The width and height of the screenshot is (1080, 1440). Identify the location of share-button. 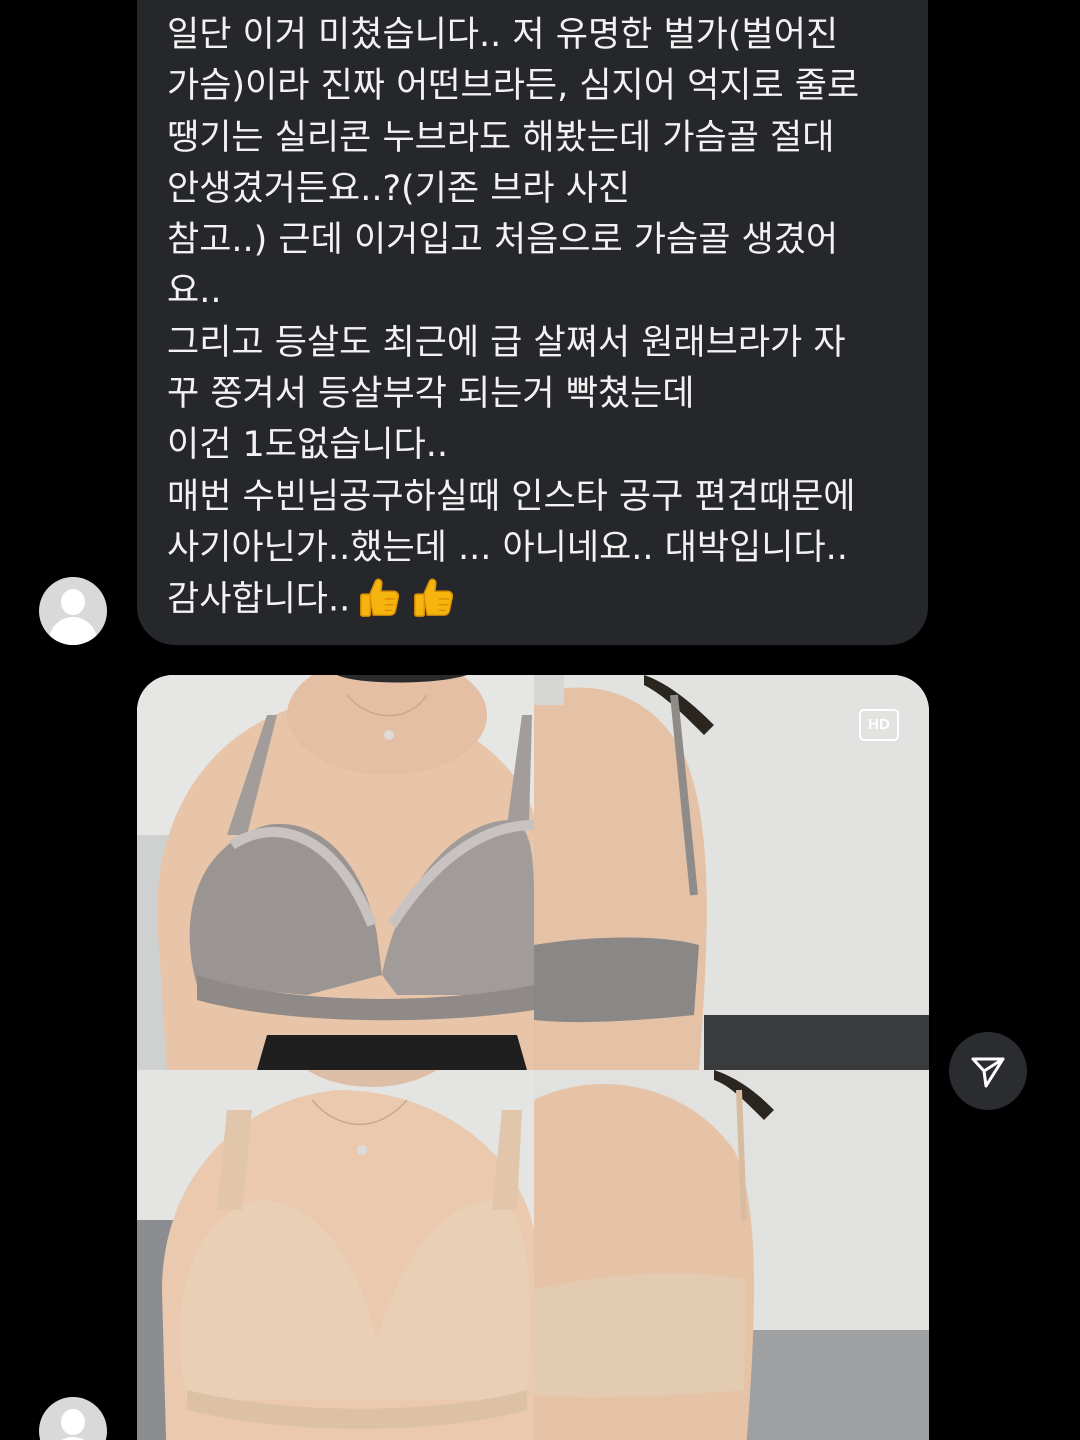
(988, 1071).